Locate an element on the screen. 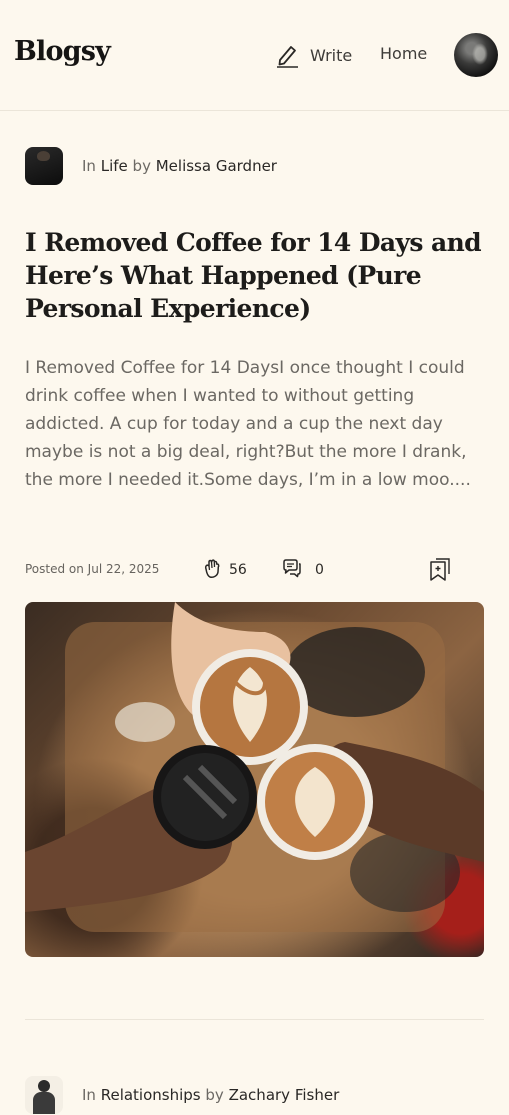  post-divider is located at coordinates (254, 1019).